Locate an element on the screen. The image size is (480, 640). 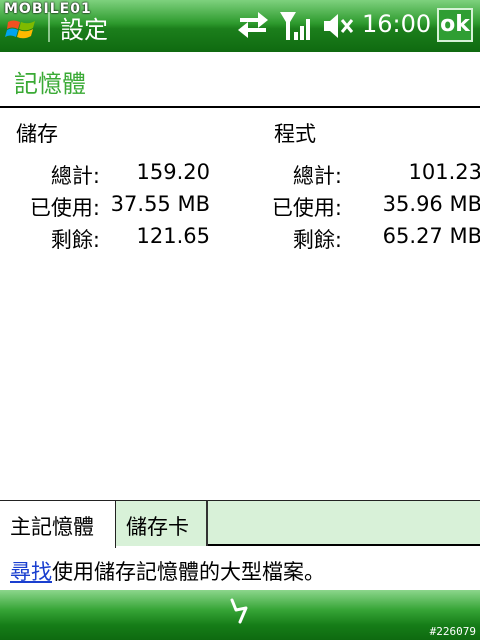
storage-total-row: 總計: 159.20 is located at coordinates (120, 172).